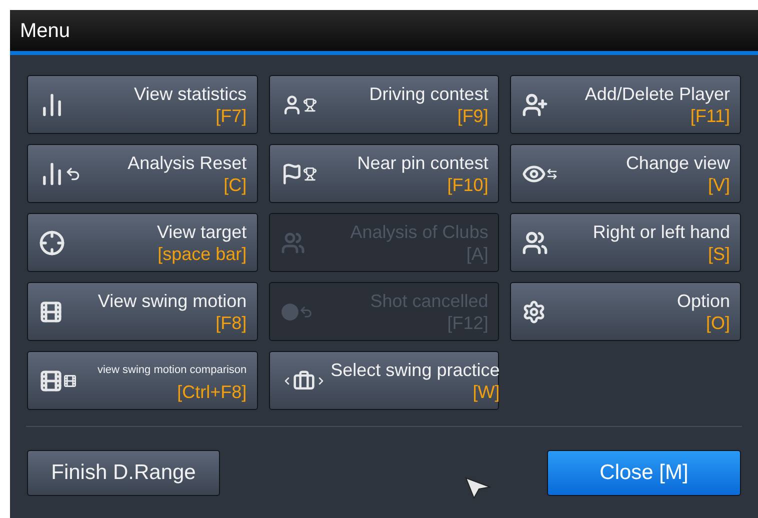 The height and width of the screenshot is (518, 758). What do you see at coordinates (478, 488) in the screenshot?
I see `cursor-icon` at bounding box center [478, 488].